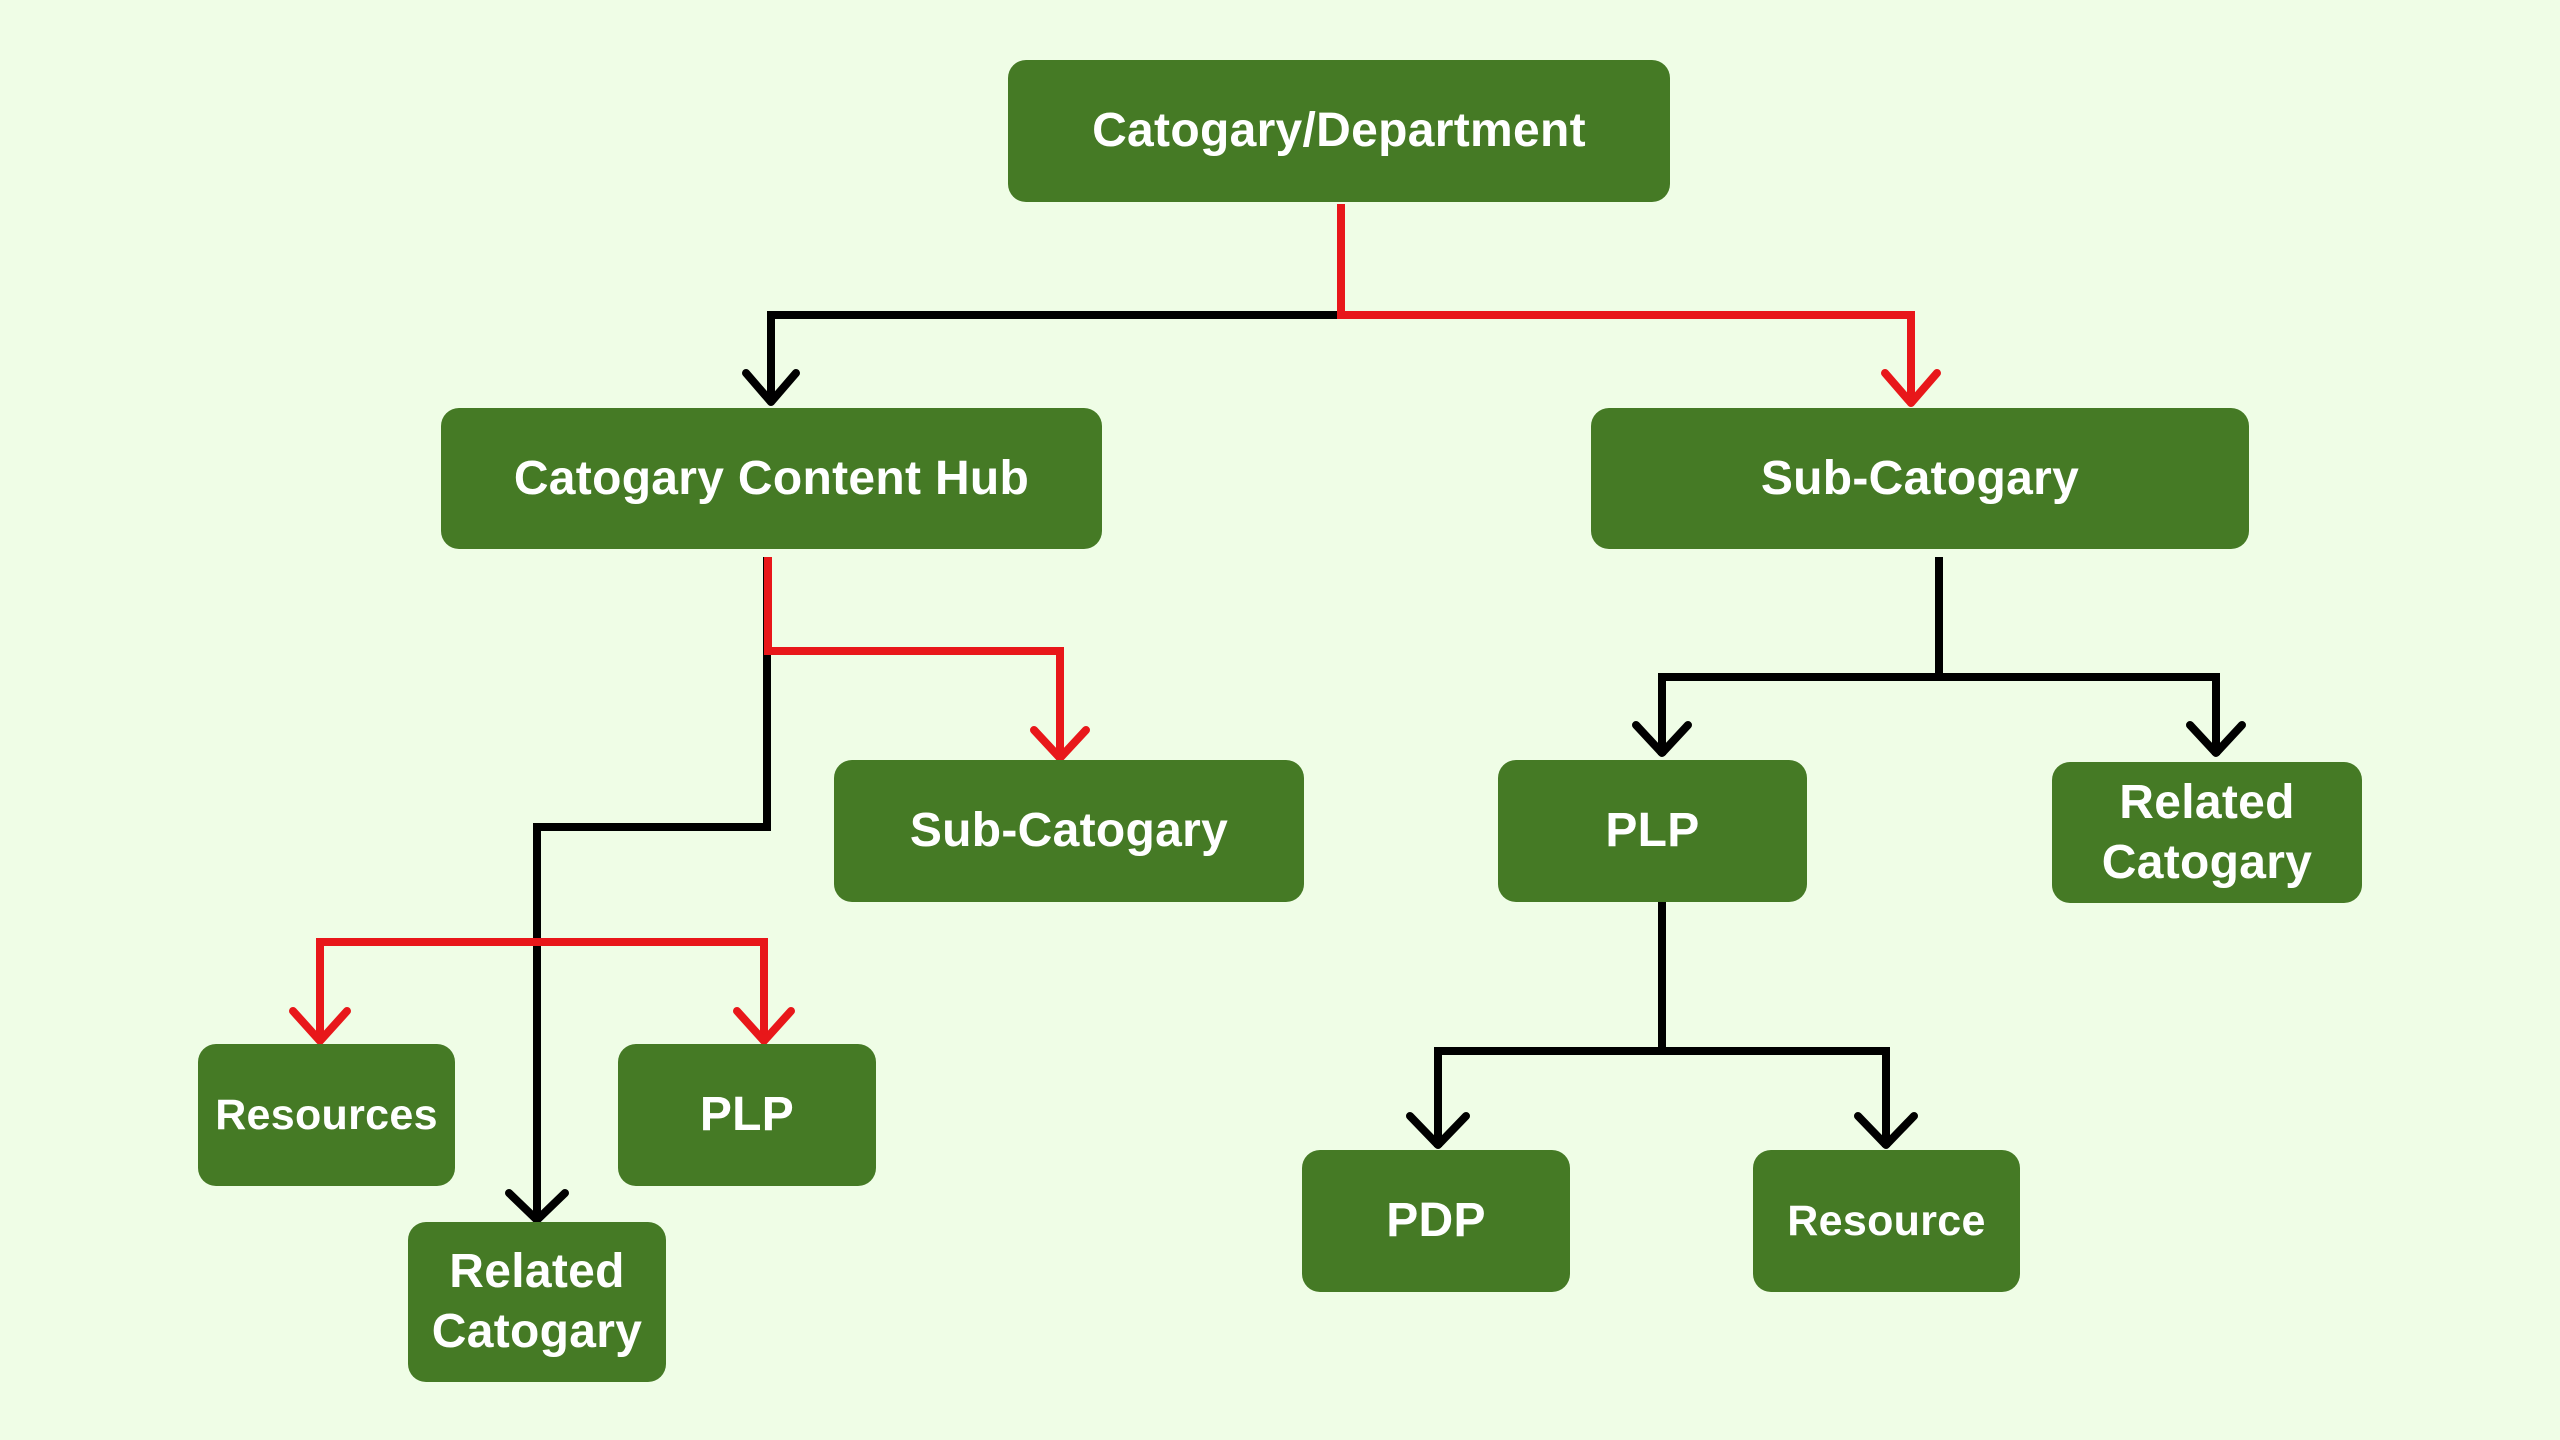  I want to click on node-label: Catogary Content Hub, so click(771, 478).